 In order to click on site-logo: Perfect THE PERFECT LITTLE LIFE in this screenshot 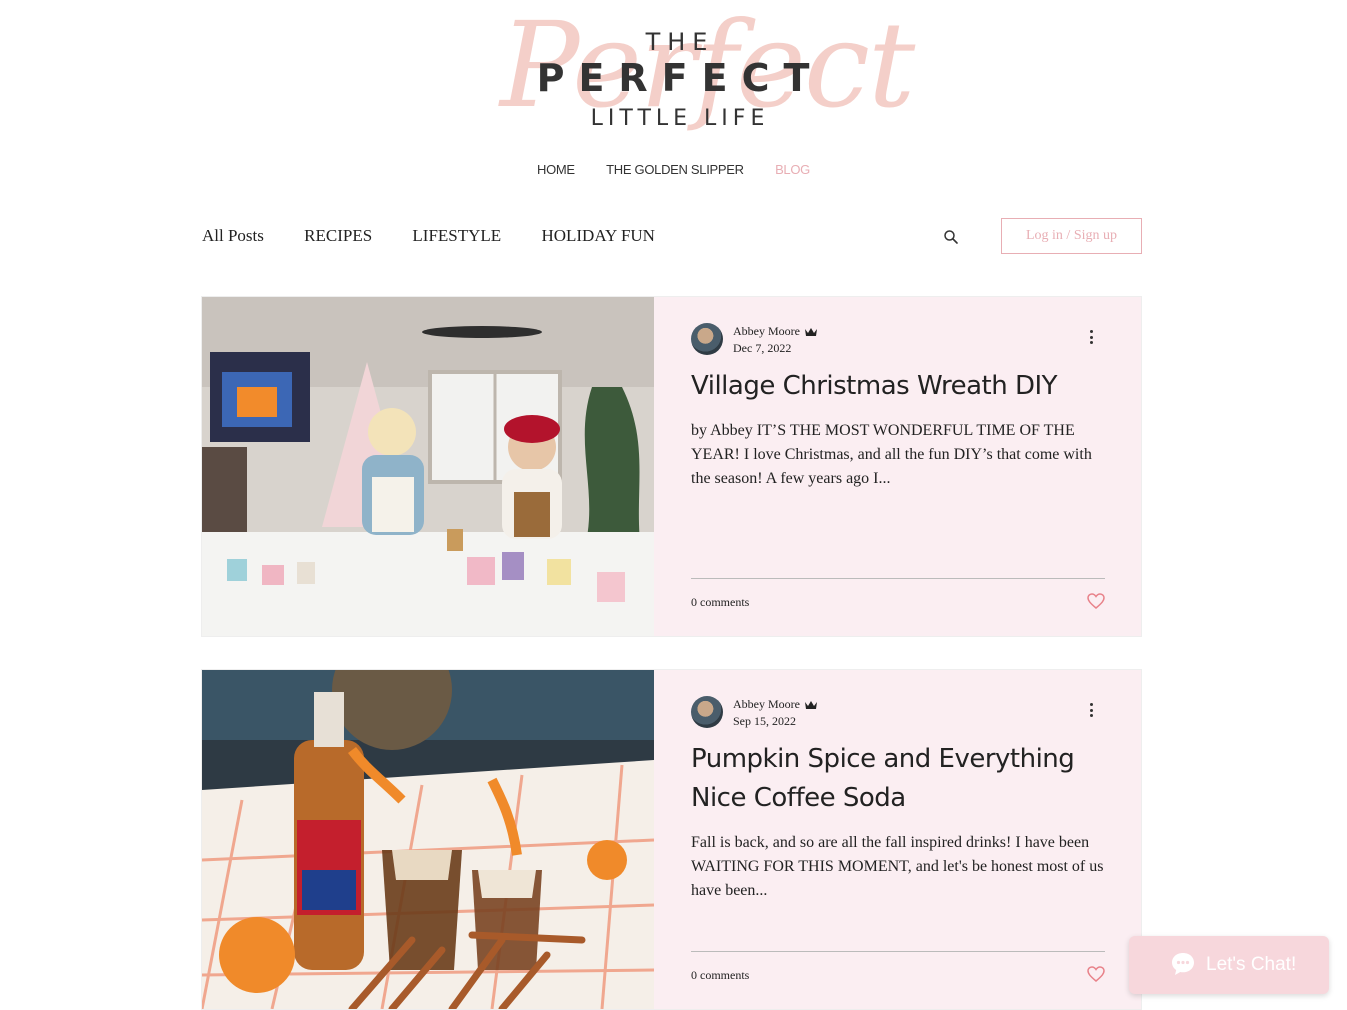, I will do `click(707, 75)`.